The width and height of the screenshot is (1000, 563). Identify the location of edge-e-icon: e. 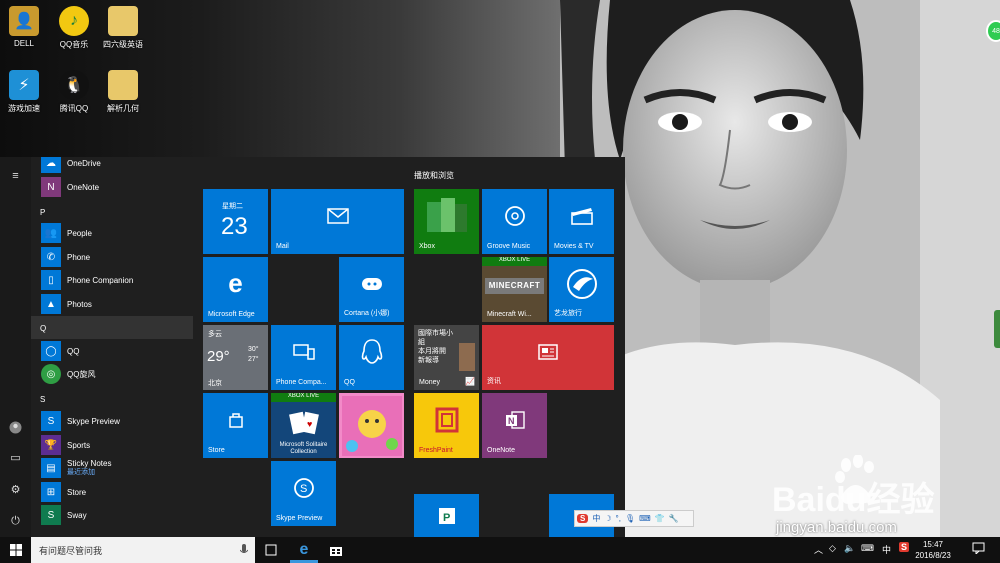
(235, 283).